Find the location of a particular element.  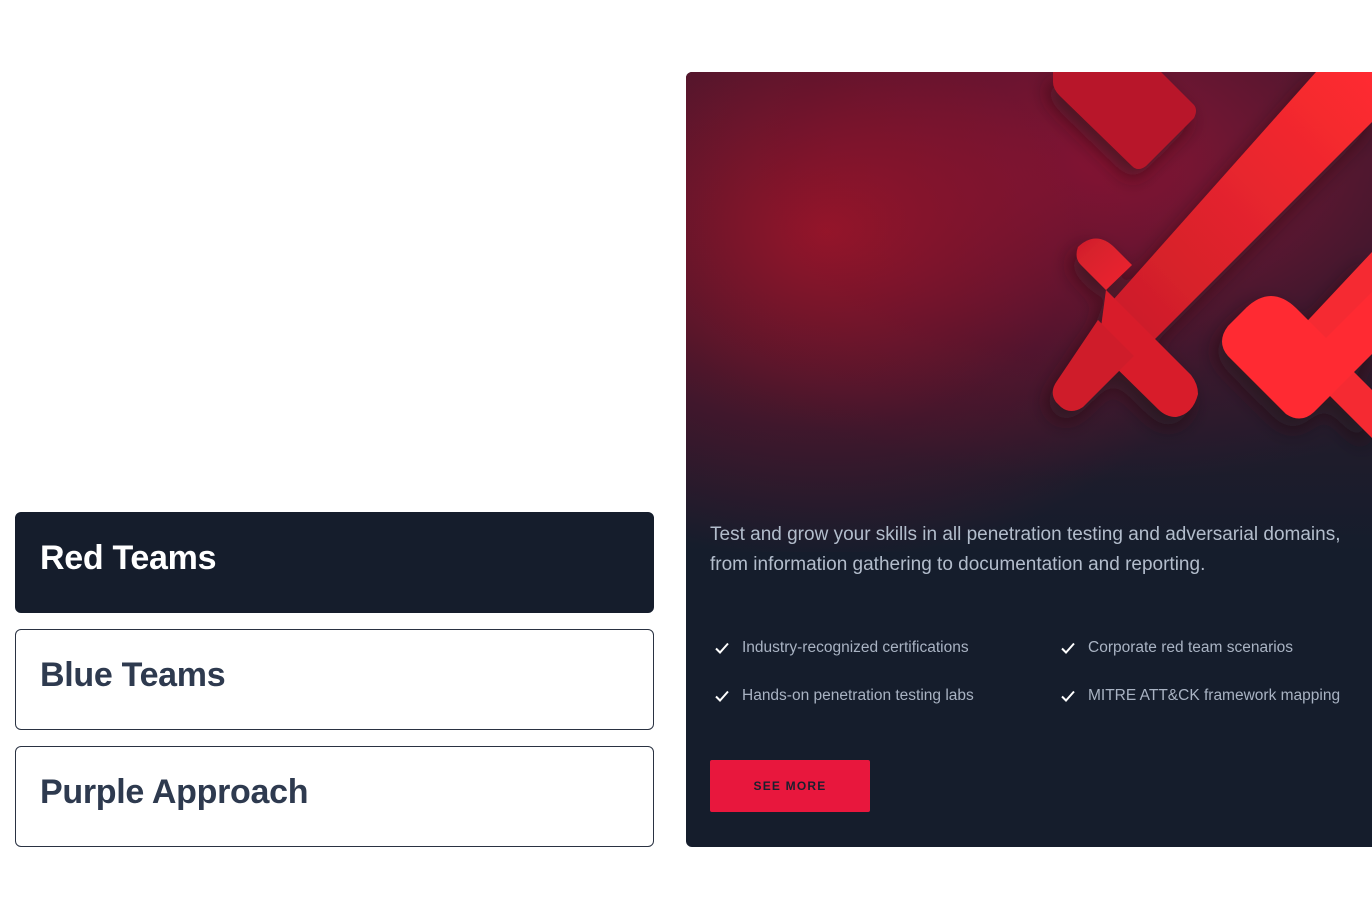

feature-label: Hands-on penetration testing labs is located at coordinates (858, 695).